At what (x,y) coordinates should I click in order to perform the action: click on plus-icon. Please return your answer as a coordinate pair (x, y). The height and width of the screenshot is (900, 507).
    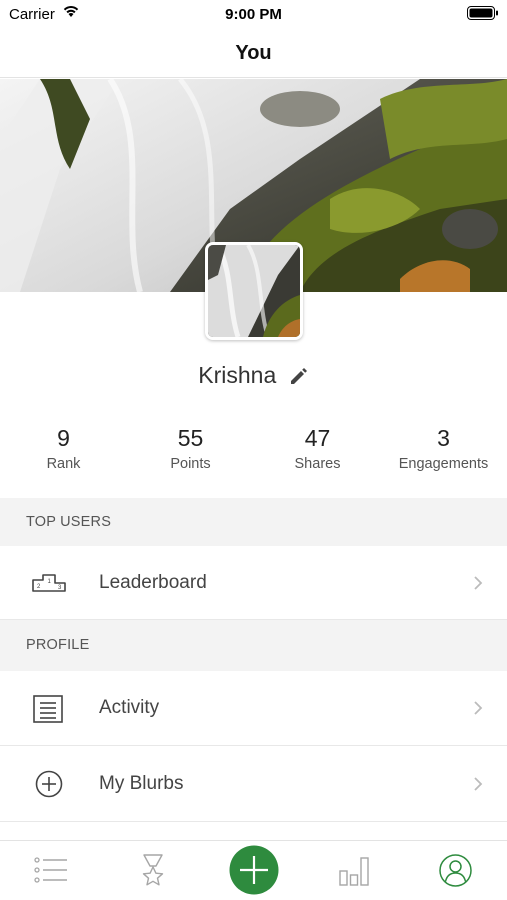
    Looking at the image, I should click on (254, 870).